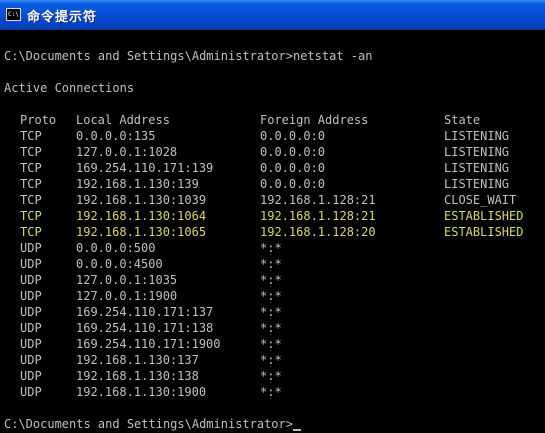 The height and width of the screenshot is (433, 545). I want to click on prompt-text: C:\Documents and Settings\Administrator>, so click(148, 424).